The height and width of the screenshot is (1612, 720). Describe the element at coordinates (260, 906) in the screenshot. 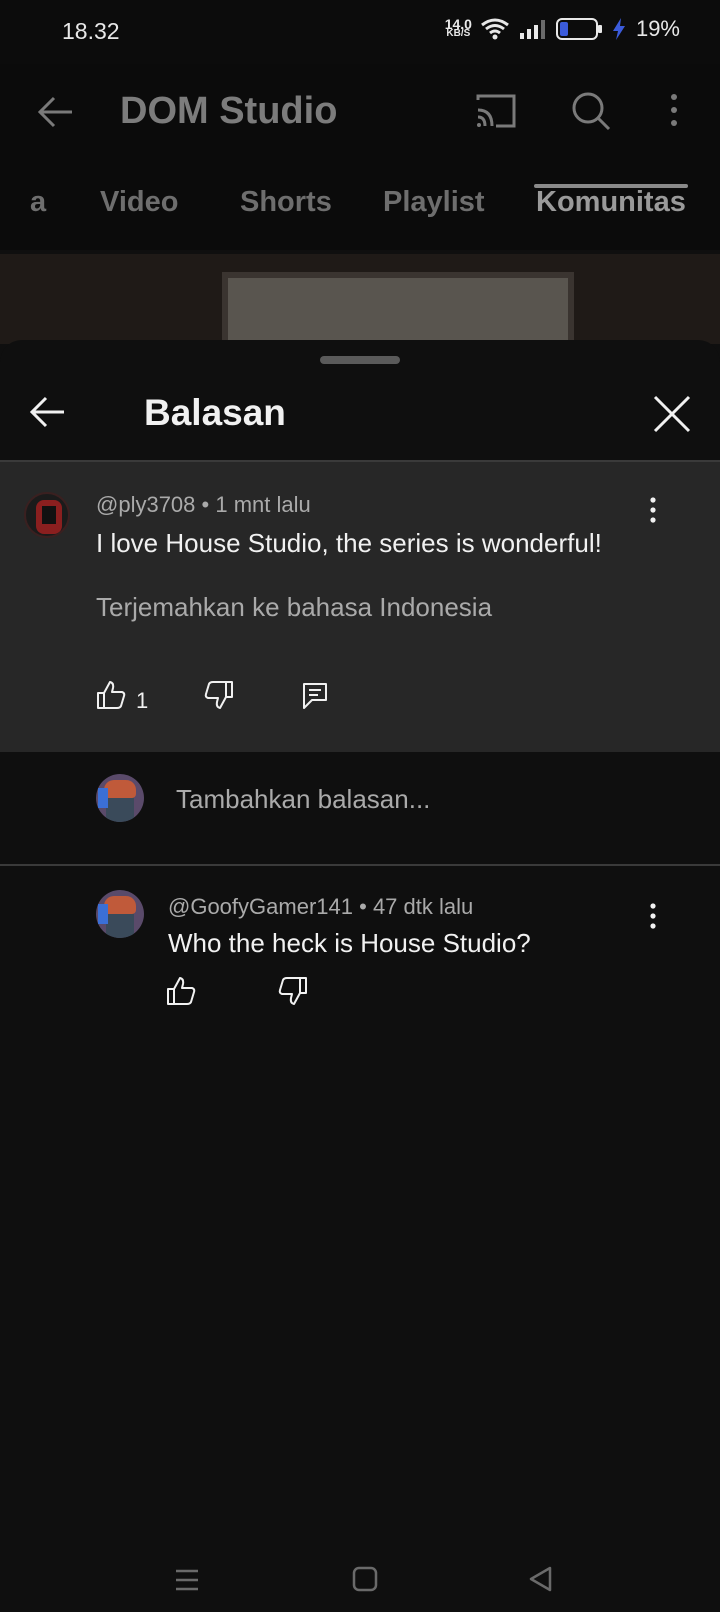

I see `comment-author: @GoofyGamer141` at that location.